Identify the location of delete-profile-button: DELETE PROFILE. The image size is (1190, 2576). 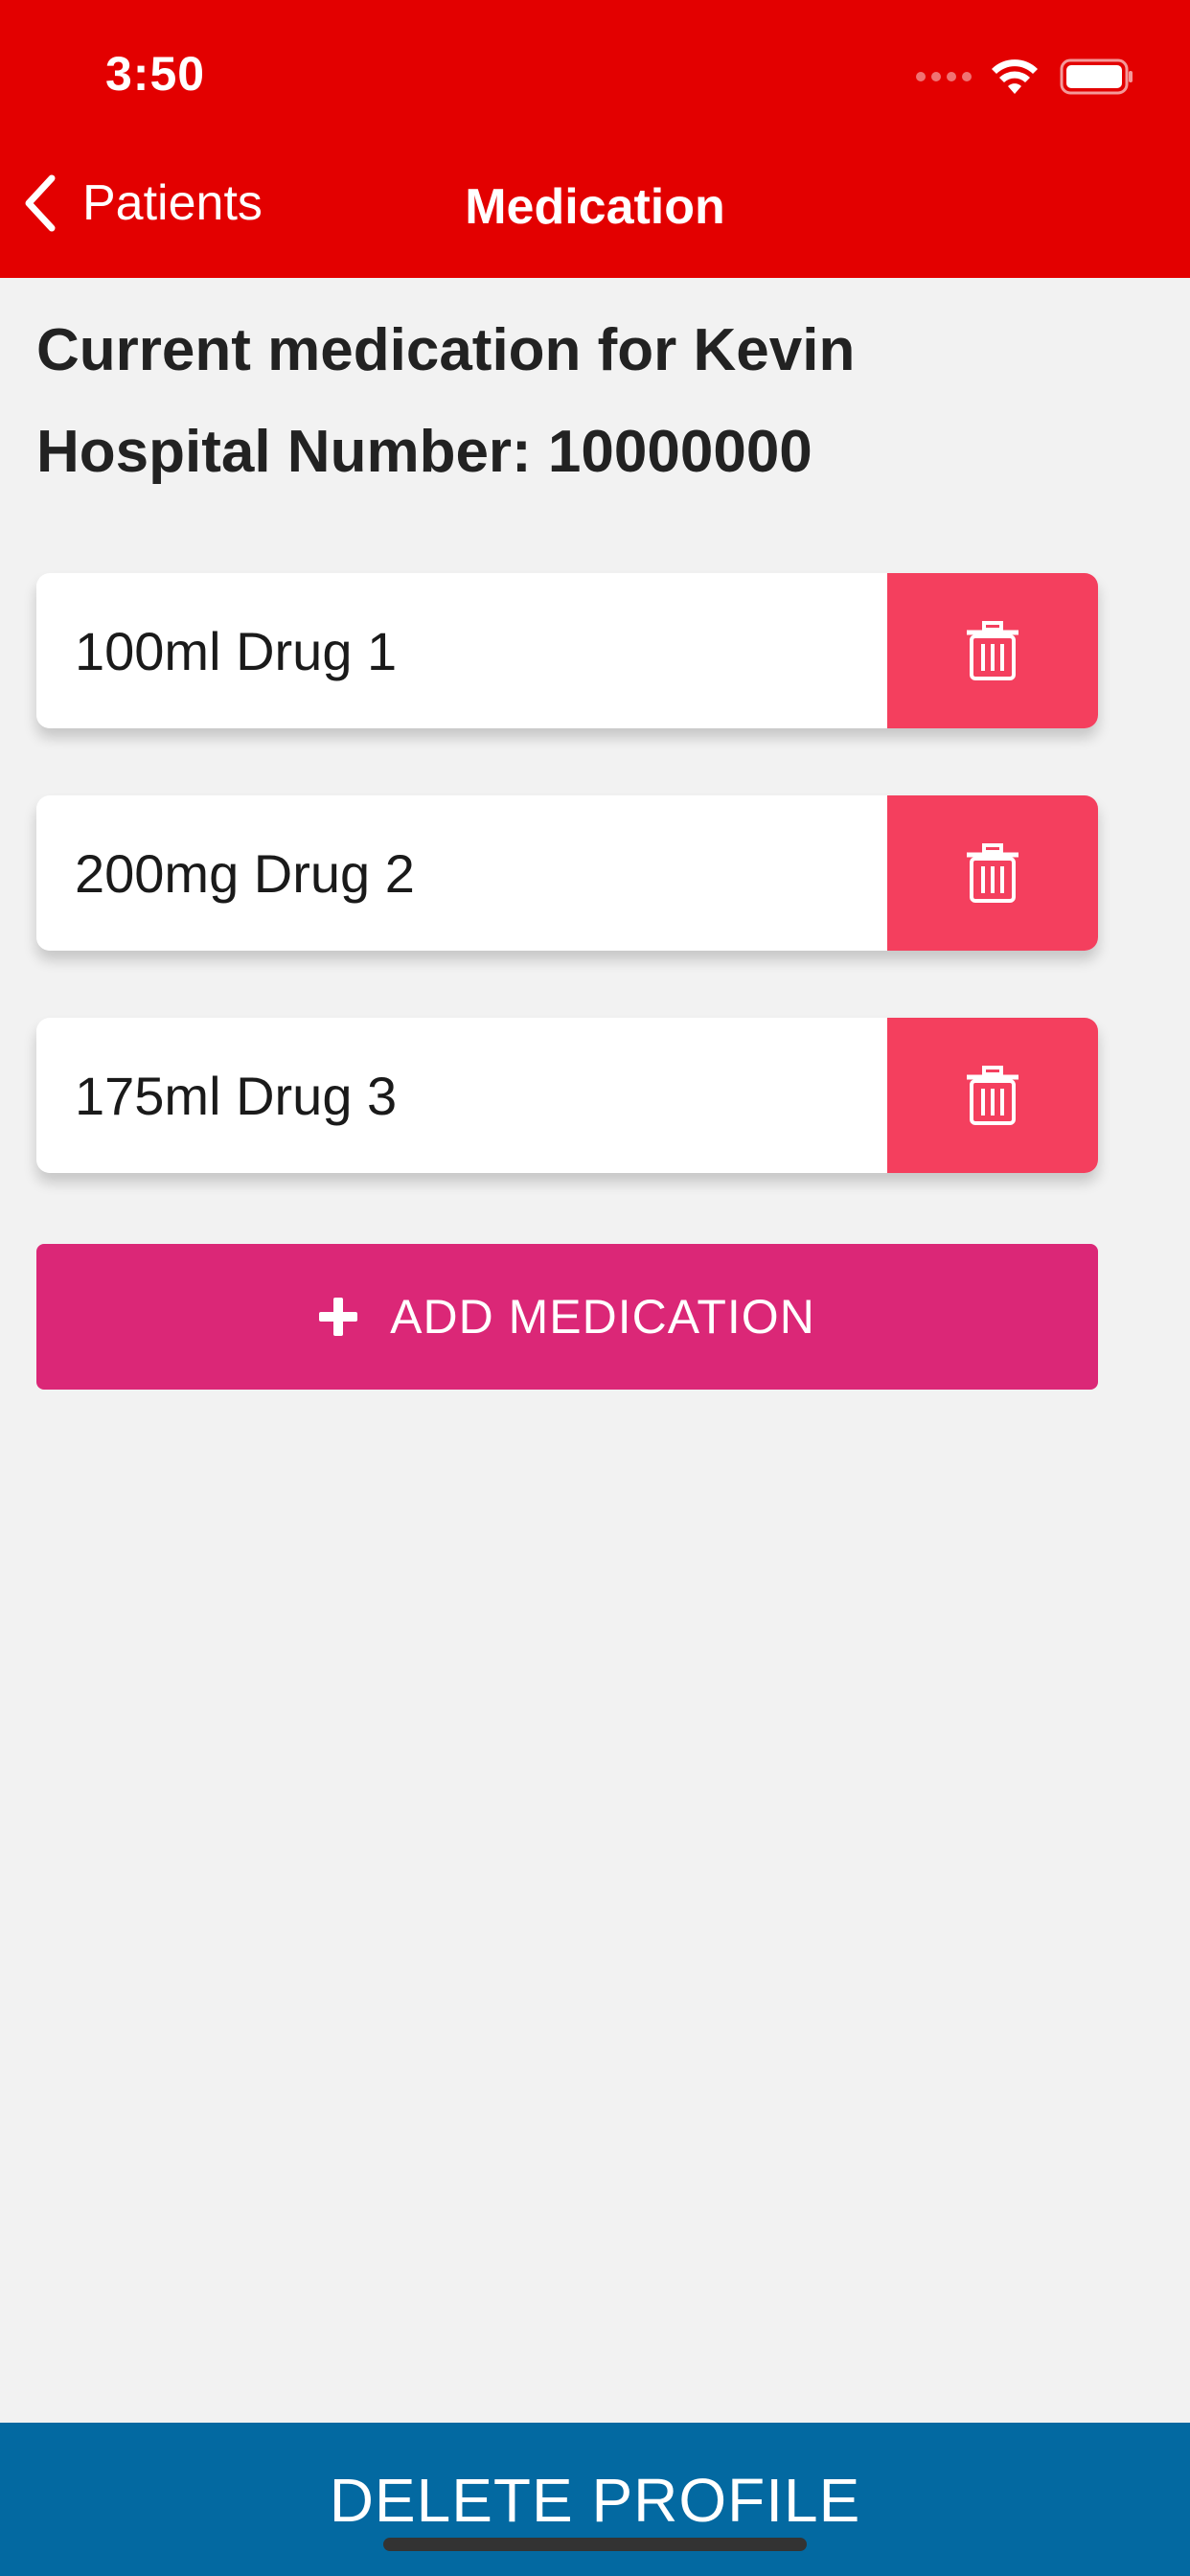
(595, 2499).